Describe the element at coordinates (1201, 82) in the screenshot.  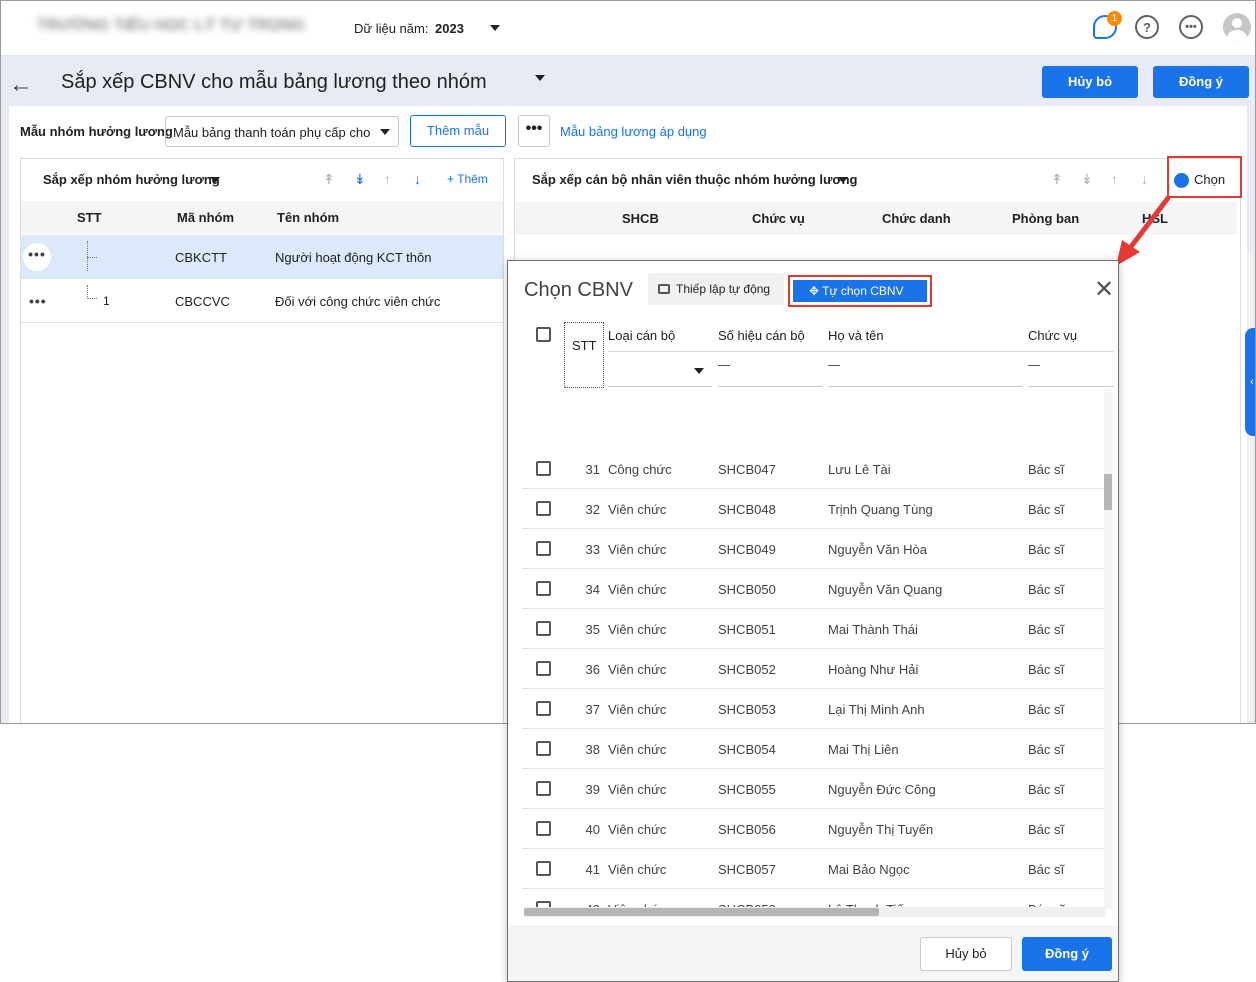
I see `ok-button: Đồng ý` at that location.